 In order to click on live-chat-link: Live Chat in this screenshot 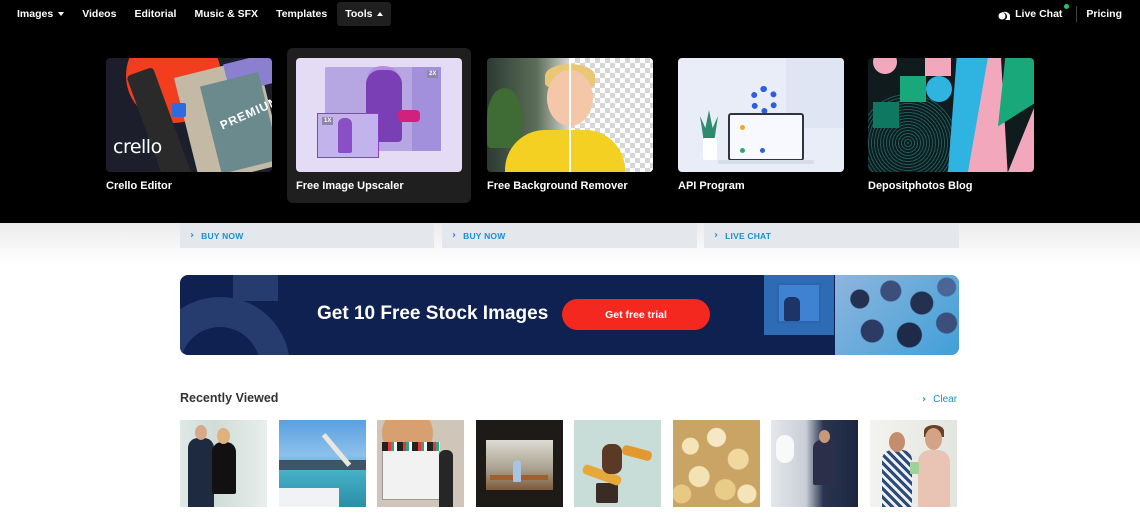, I will do `click(1035, 12)`.